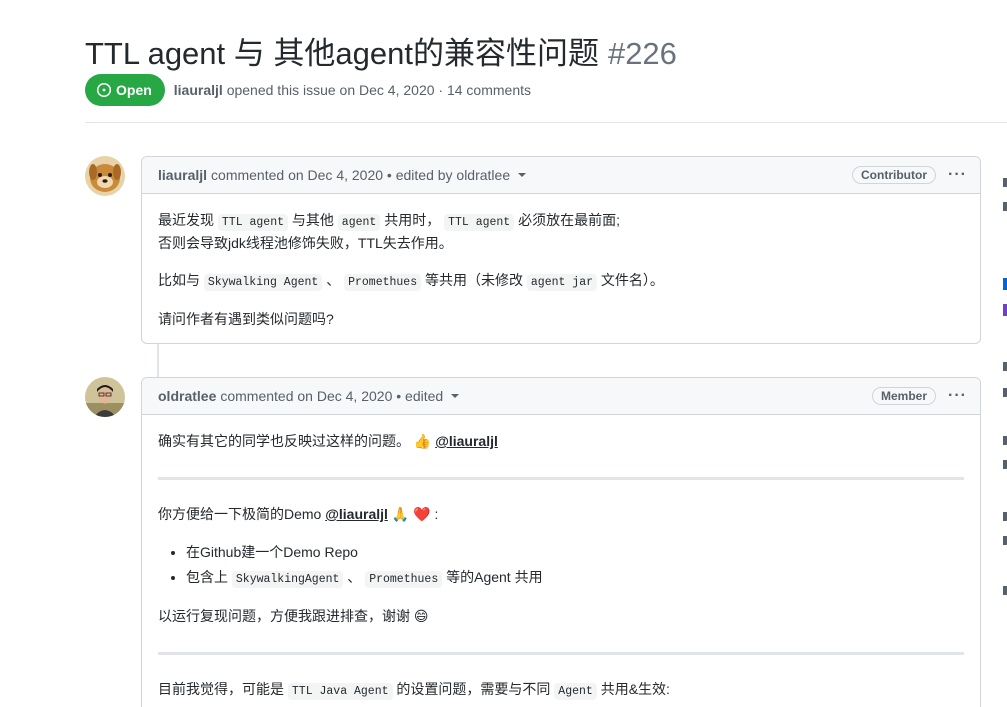 This screenshot has width=1007, height=707. I want to click on comment-1-author: liauraljl, so click(182, 175).